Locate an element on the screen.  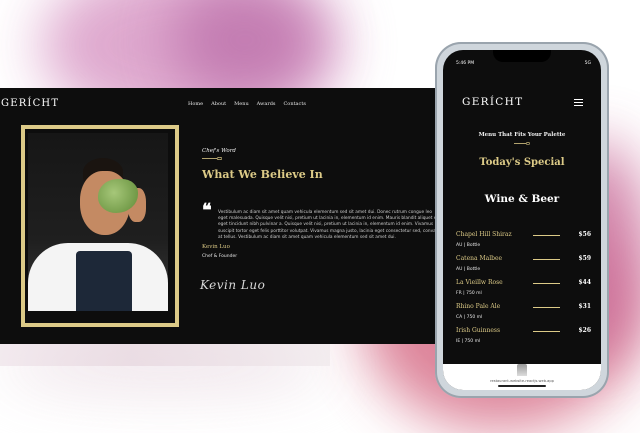
chef-name: Kevin Luo is located at coordinates (216, 247).